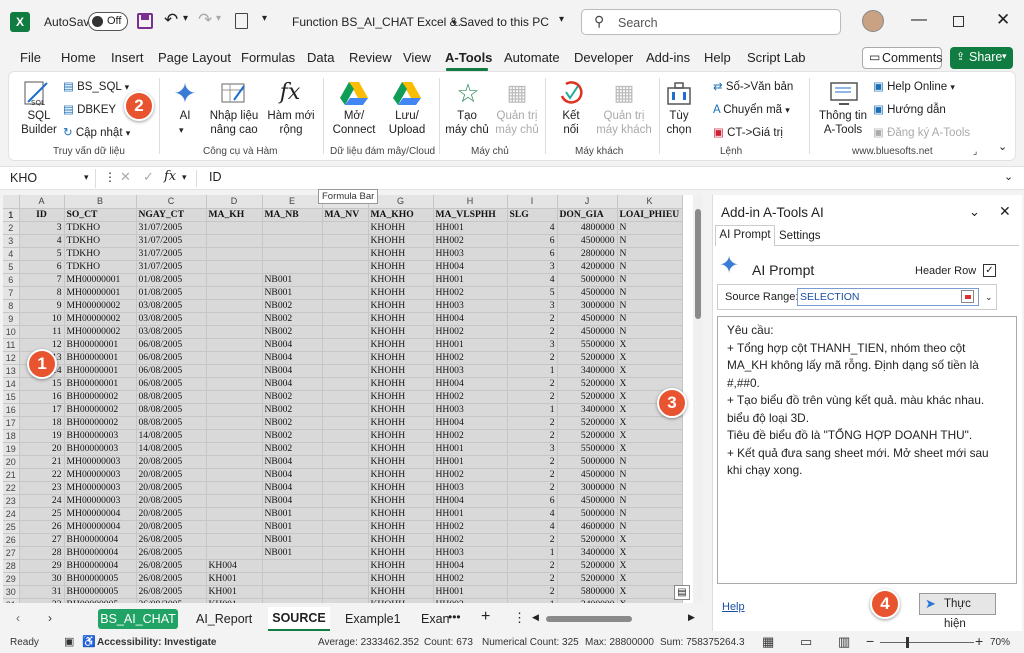 Image resolution: width=1024 pixels, height=653 pixels. What do you see at coordinates (42, 319) in the screenshot?
I see `cell: 10` at bounding box center [42, 319].